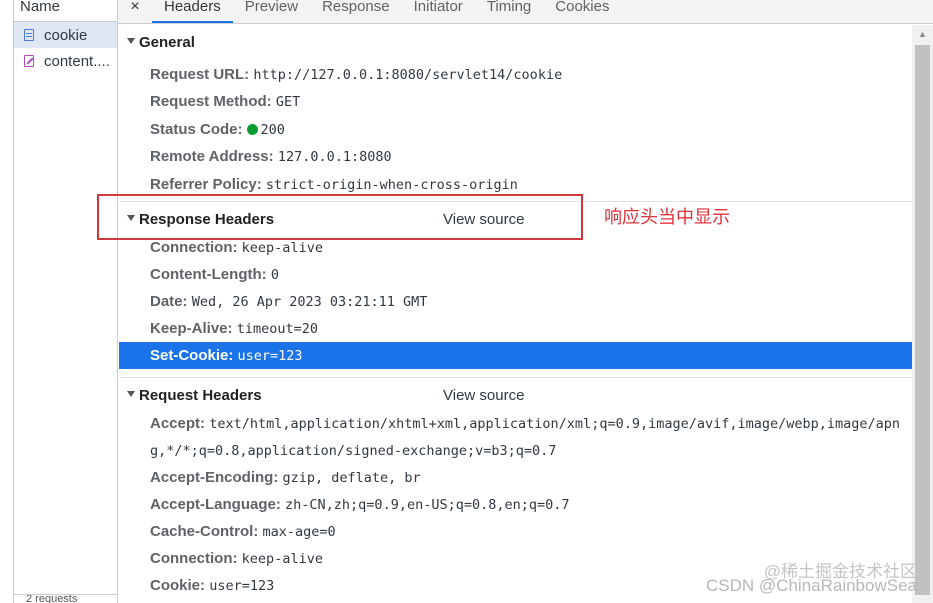 The image size is (933, 603). I want to click on tab-headers: Headers, so click(192, 11).